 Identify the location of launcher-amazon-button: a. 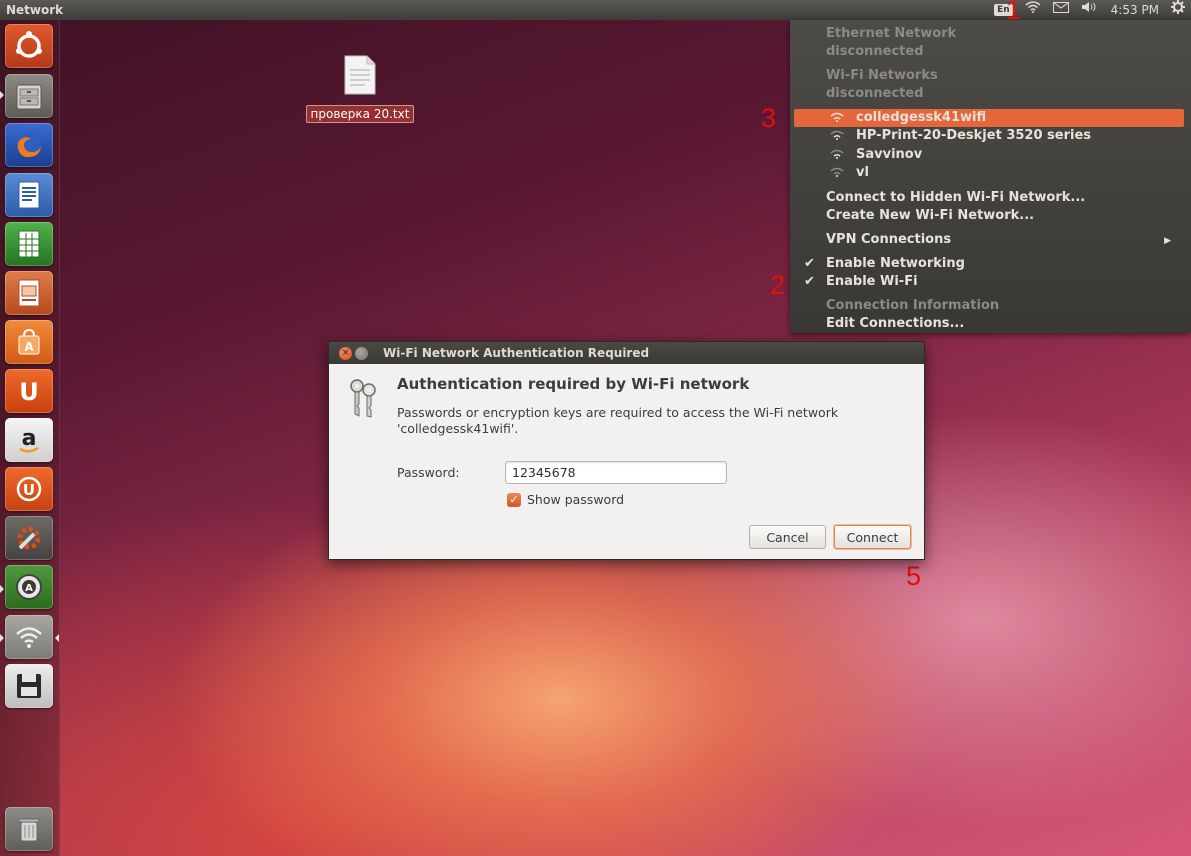
(29, 440).